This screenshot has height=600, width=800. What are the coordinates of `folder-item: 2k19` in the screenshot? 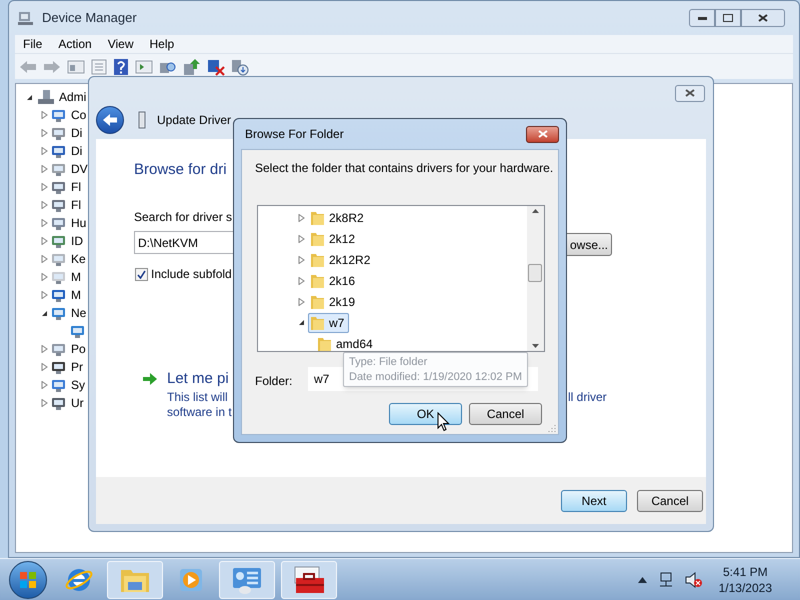 It's located at (334, 302).